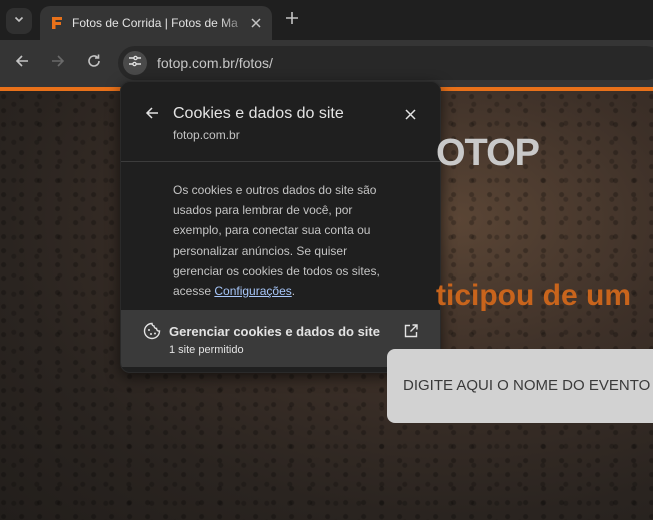 Image resolution: width=653 pixels, height=520 pixels. What do you see at coordinates (258, 113) in the screenshot?
I see `popup-title: Cookies e dados do site` at bounding box center [258, 113].